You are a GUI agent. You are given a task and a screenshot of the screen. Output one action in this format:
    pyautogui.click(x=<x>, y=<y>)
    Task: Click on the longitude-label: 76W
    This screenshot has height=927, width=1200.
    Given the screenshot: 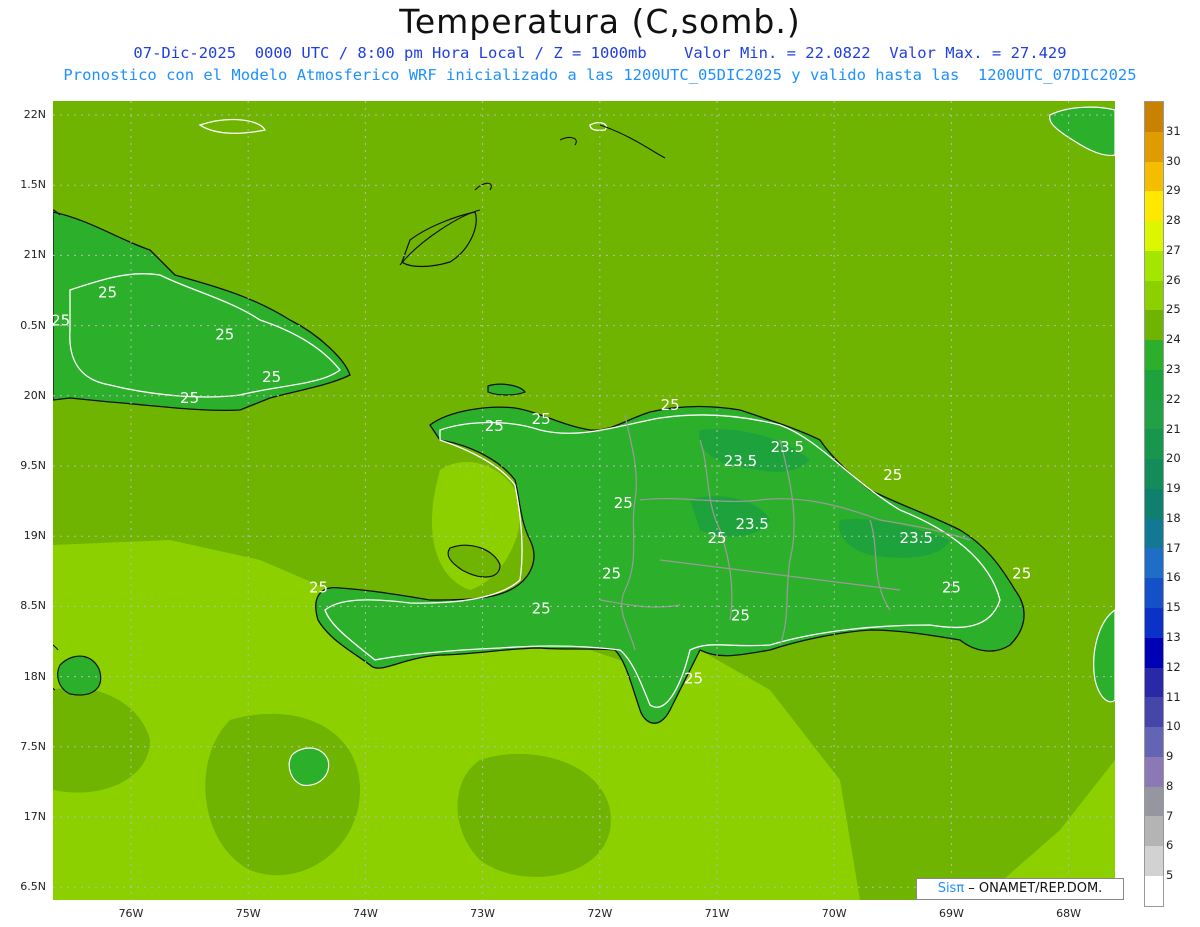 What is the action you would take?
    pyautogui.click(x=131, y=913)
    